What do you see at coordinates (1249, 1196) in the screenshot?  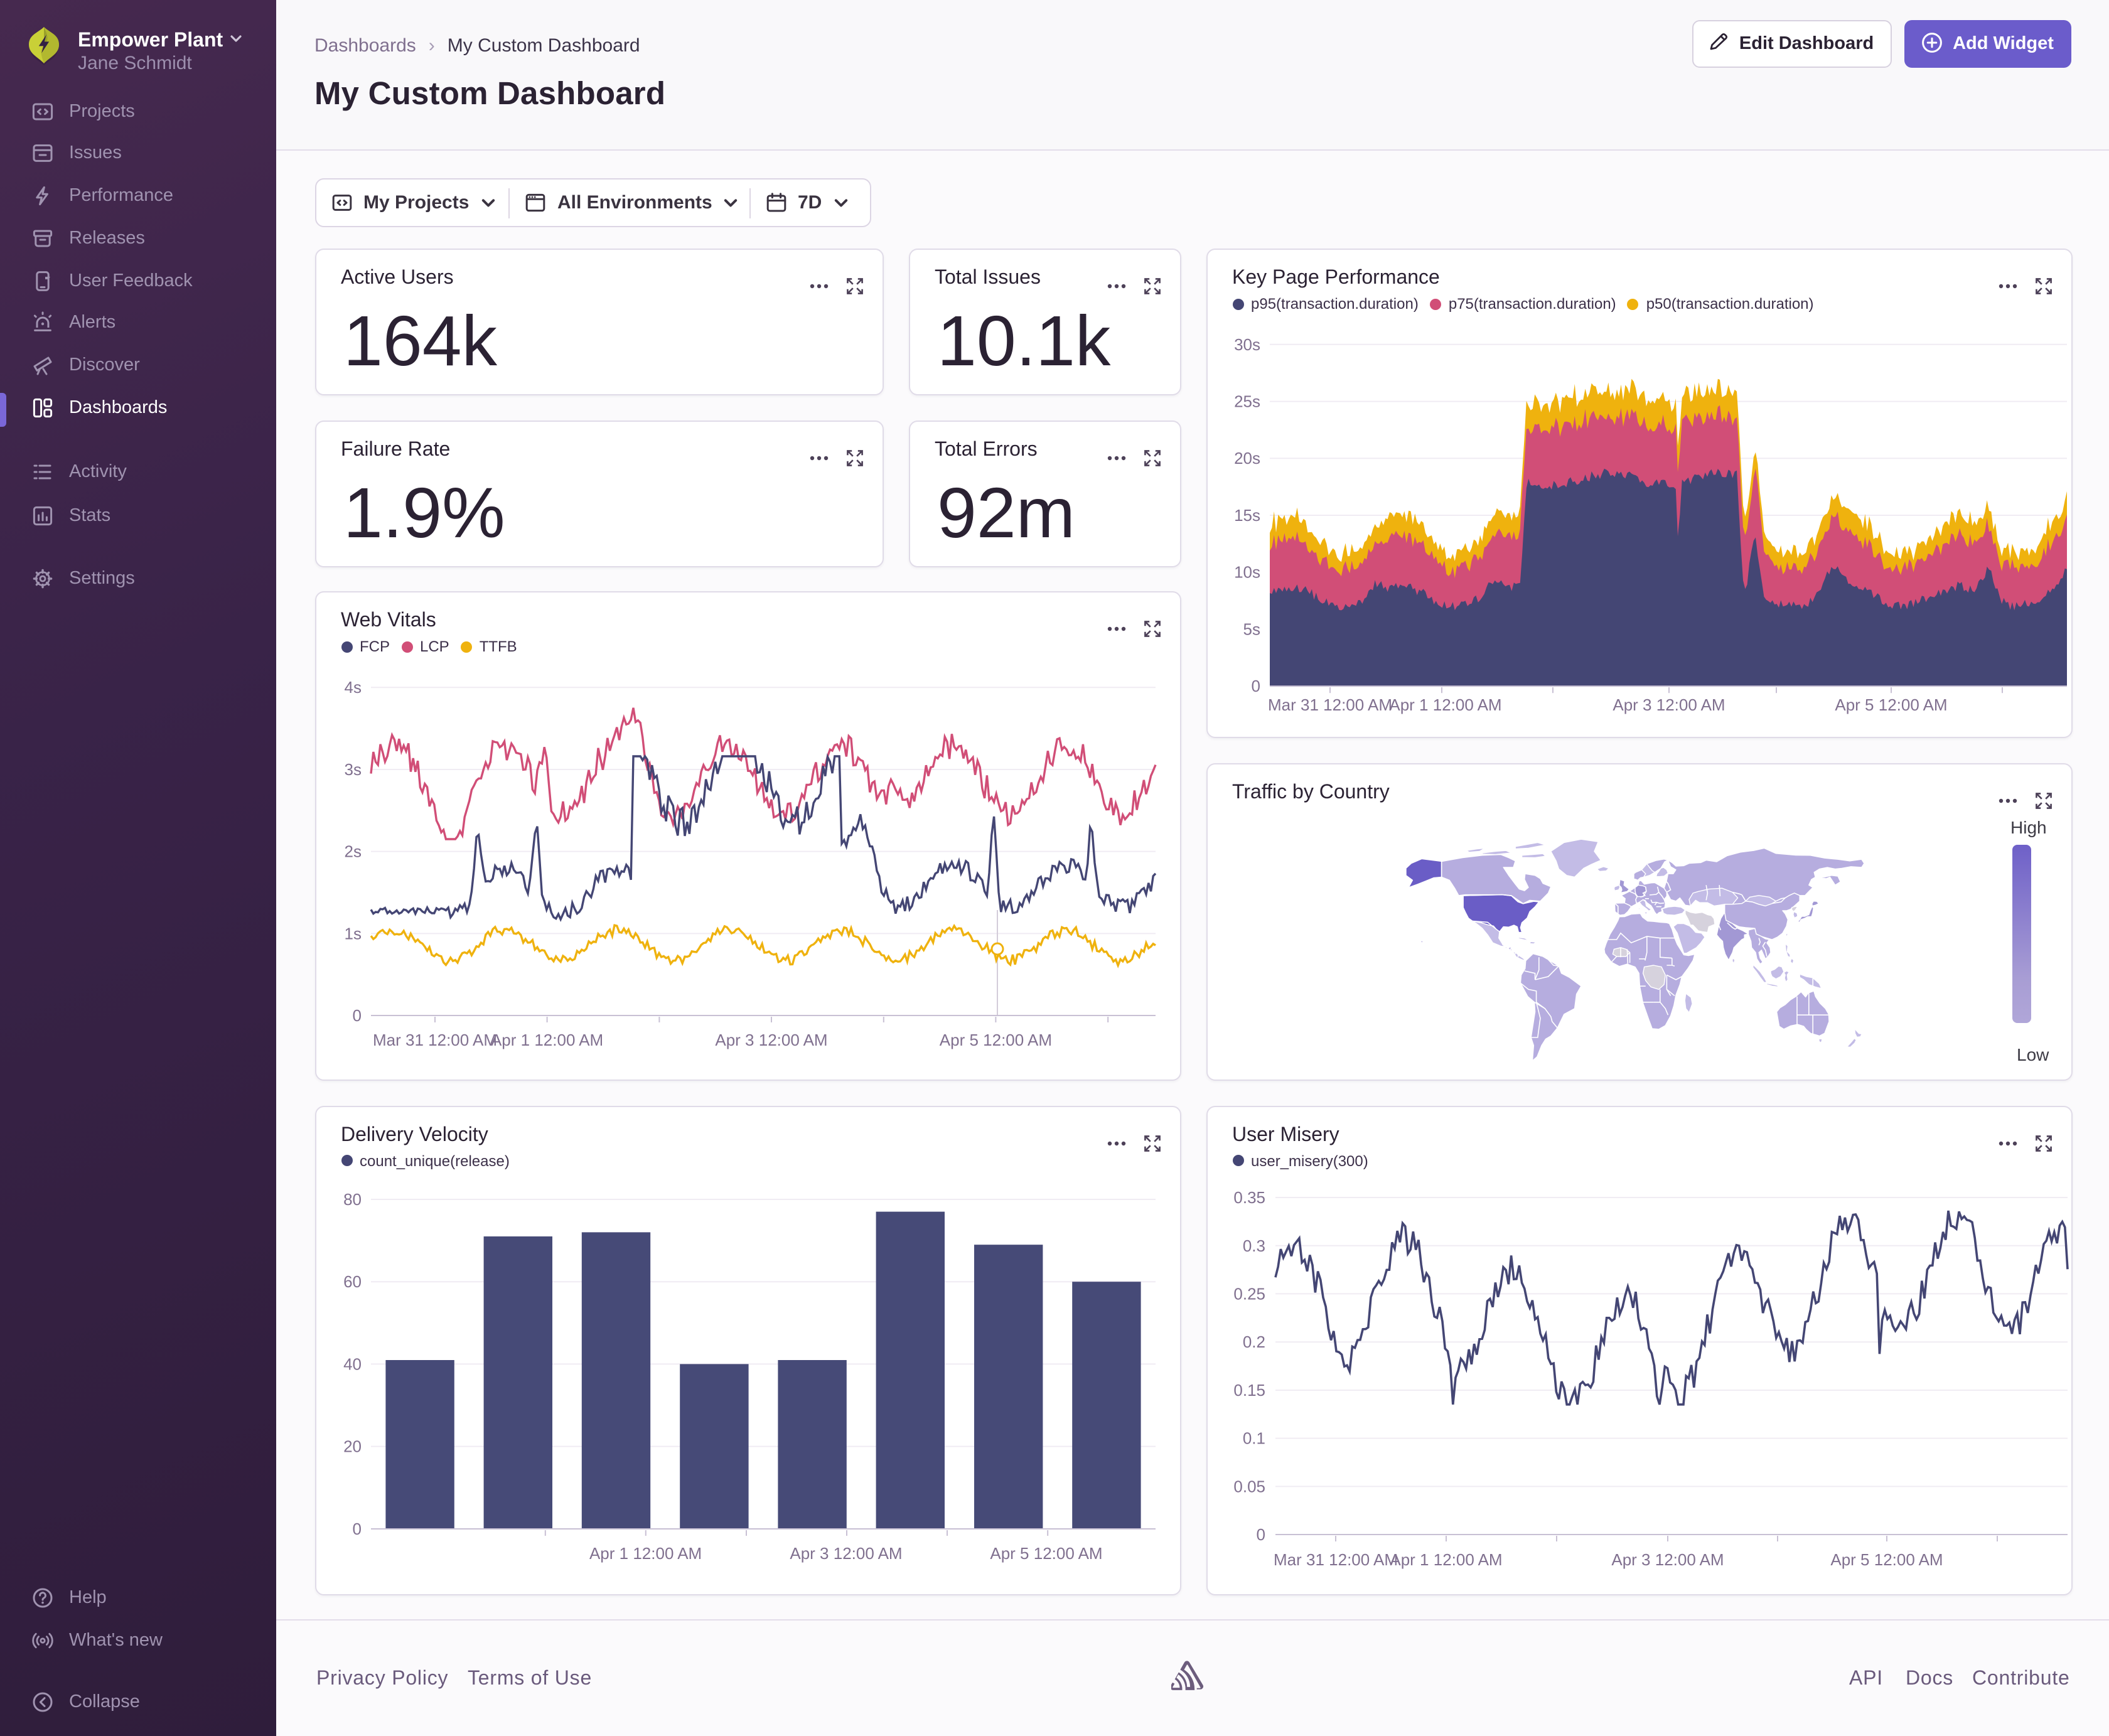 I see `svg-text: 0.35` at bounding box center [1249, 1196].